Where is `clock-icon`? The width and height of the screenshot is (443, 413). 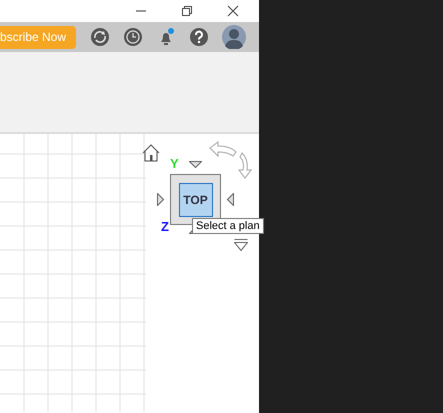 clock-icon is located at coordinates (133, 37).